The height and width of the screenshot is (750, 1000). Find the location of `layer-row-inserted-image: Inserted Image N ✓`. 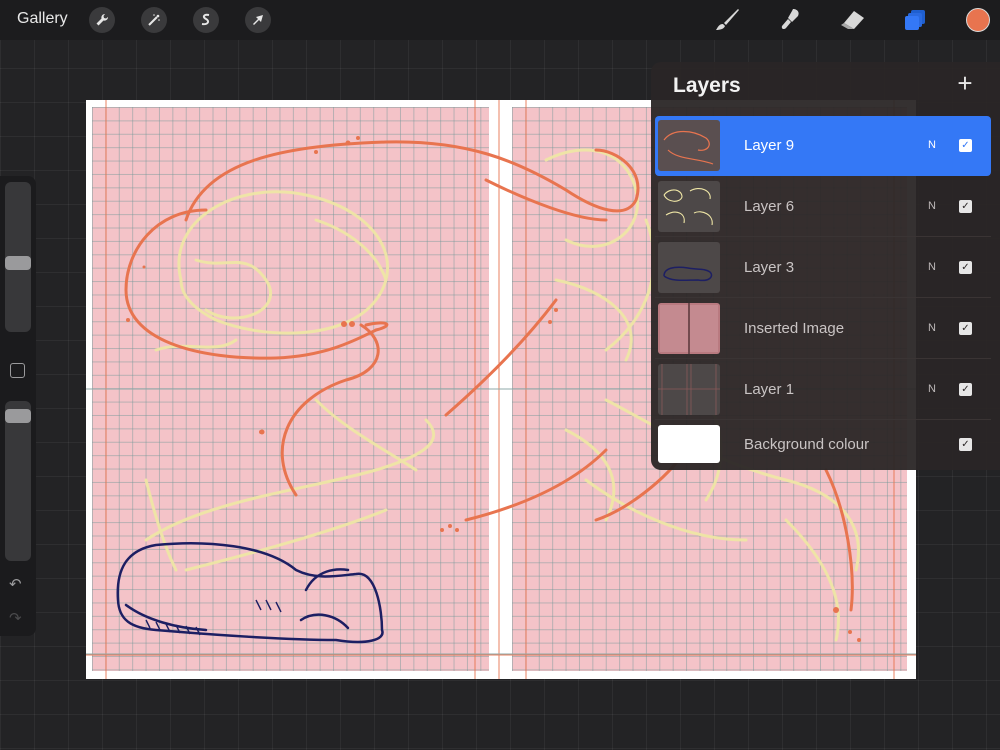

layer-row-inserted-image: Inserted Image N ✓ is located at coordinates (823, 329).